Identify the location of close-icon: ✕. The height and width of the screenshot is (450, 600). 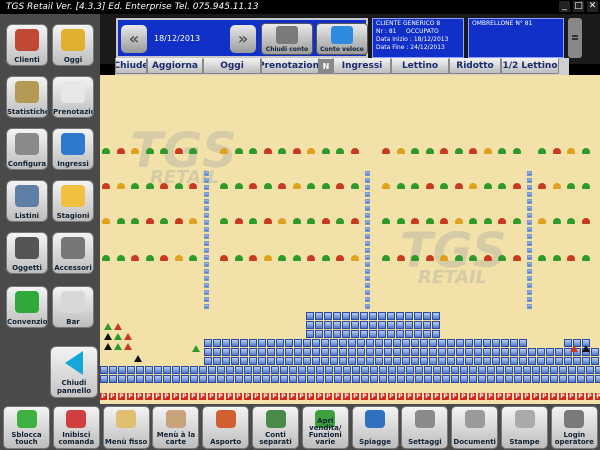
(592, 6).